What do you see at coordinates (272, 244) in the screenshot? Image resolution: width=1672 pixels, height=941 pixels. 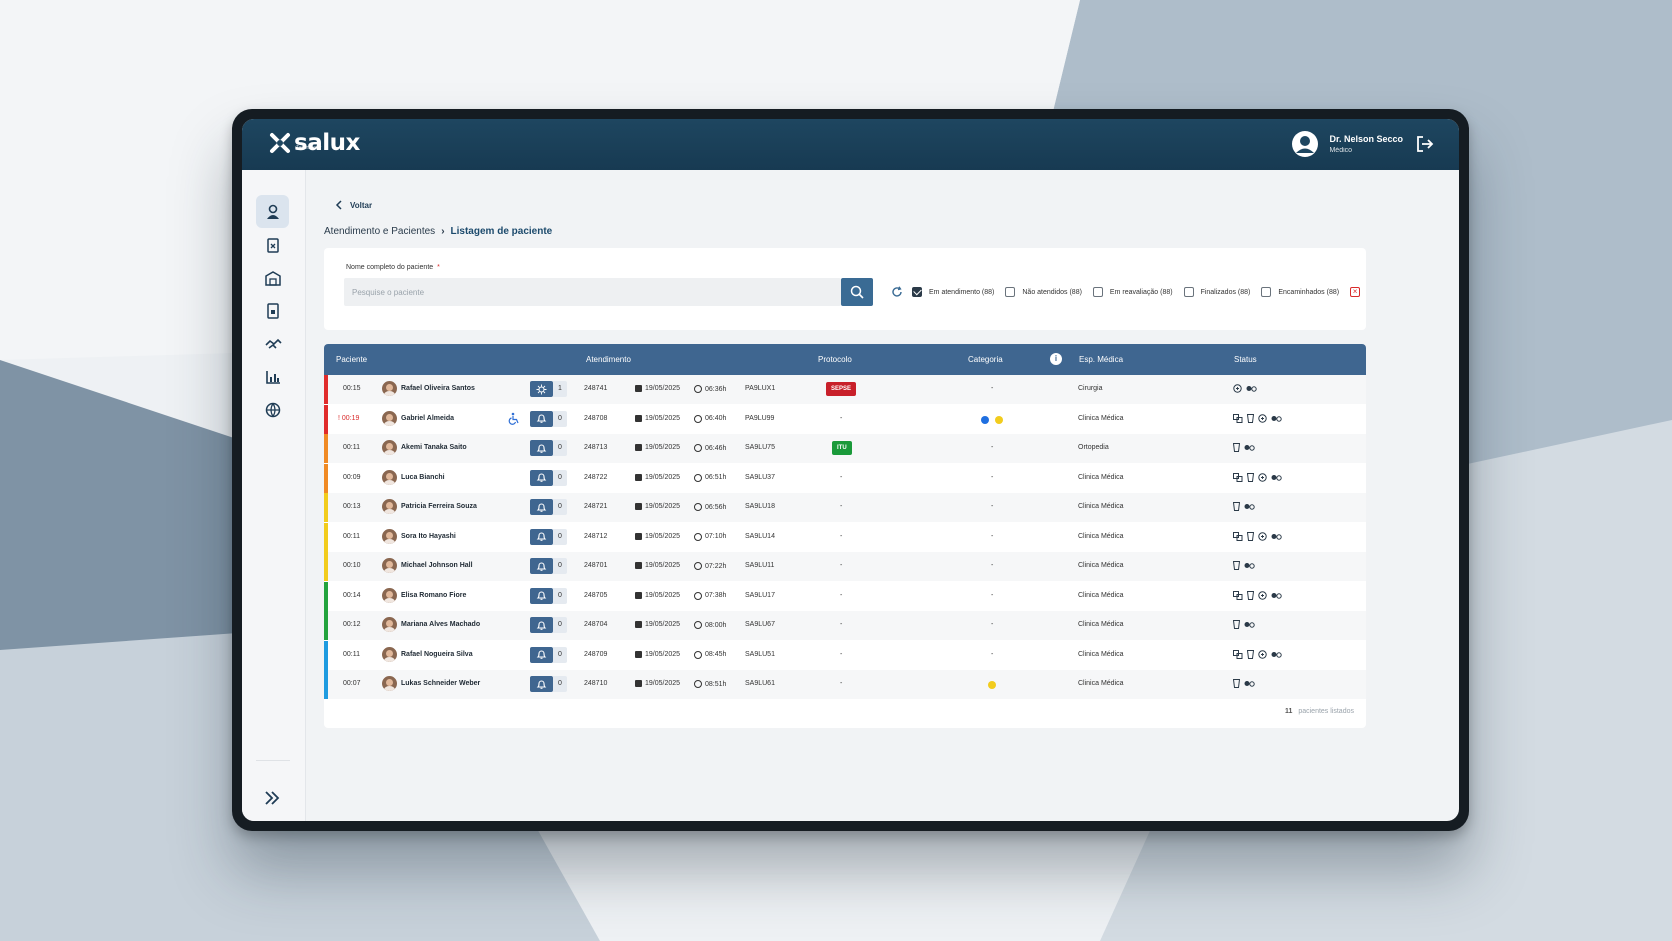 I see `sidebar-item-records` at bounding box center [272, 244].